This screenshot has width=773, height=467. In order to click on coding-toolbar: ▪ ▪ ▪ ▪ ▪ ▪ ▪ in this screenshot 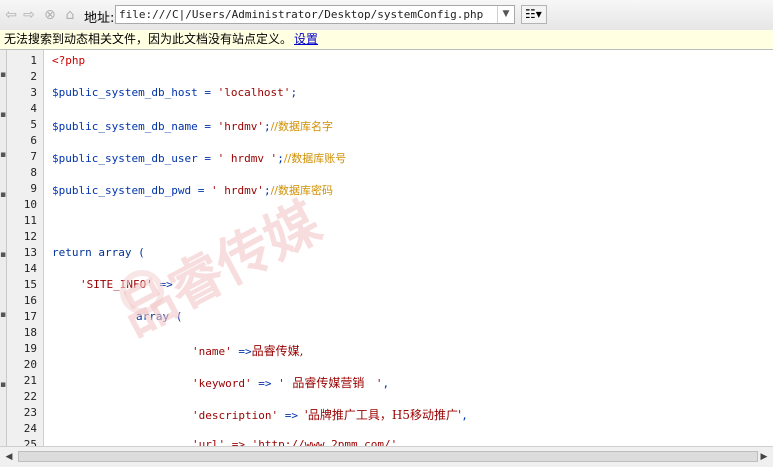, I will do `click(3, 248)`.